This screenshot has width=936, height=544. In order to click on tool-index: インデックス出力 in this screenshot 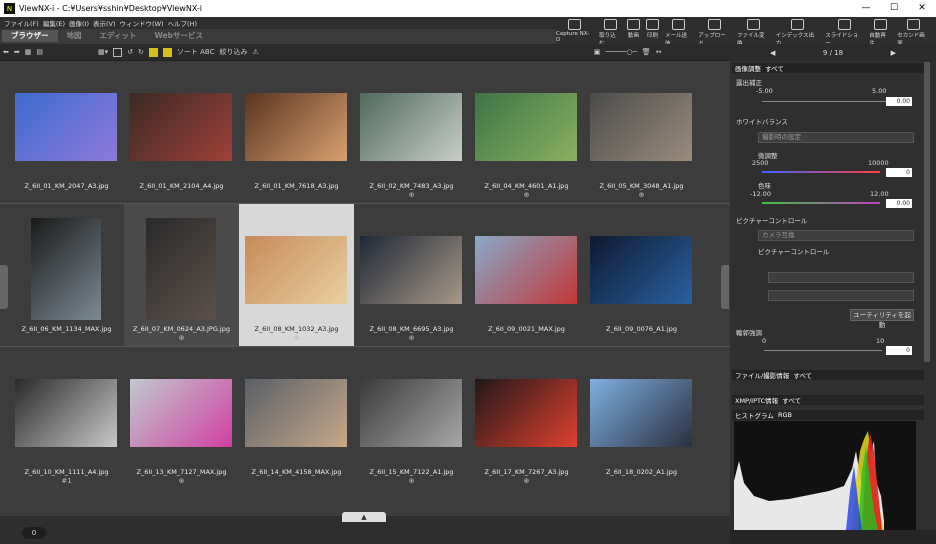, I will do `click(797, 32)`.